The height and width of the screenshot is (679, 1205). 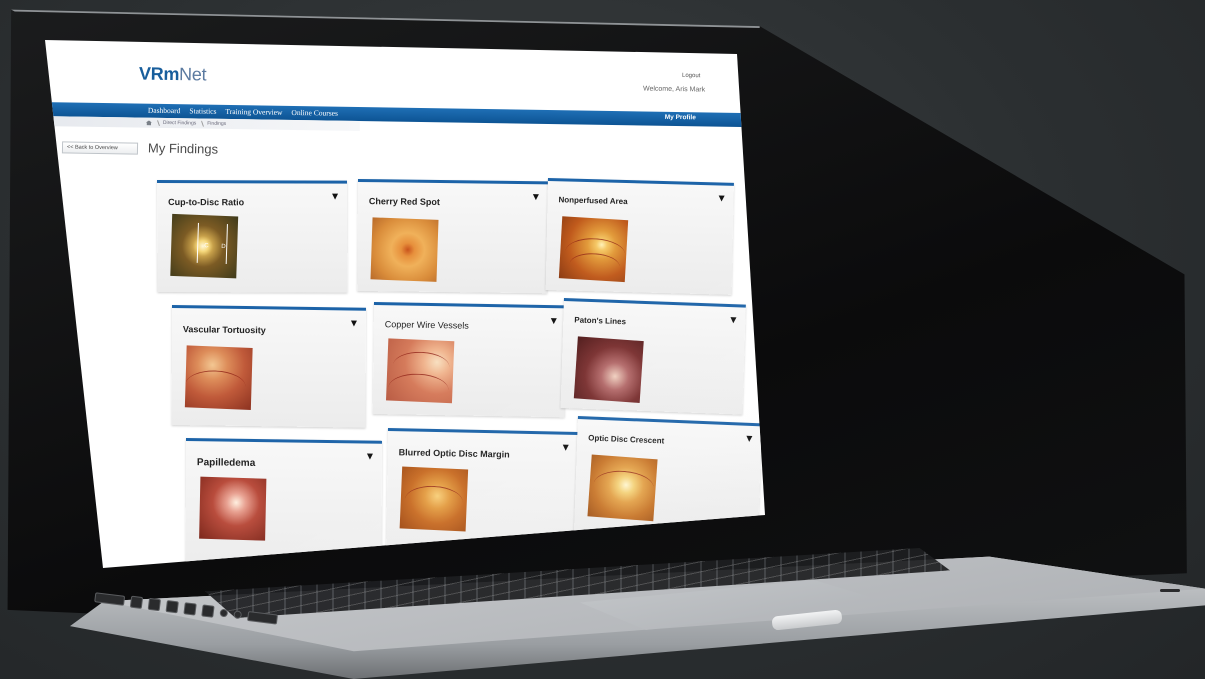 What do you see at coordinates (404, 202) in the screenshot?
I see `finding-title: Cherry Red Spot` at bounding box center [404, 202].